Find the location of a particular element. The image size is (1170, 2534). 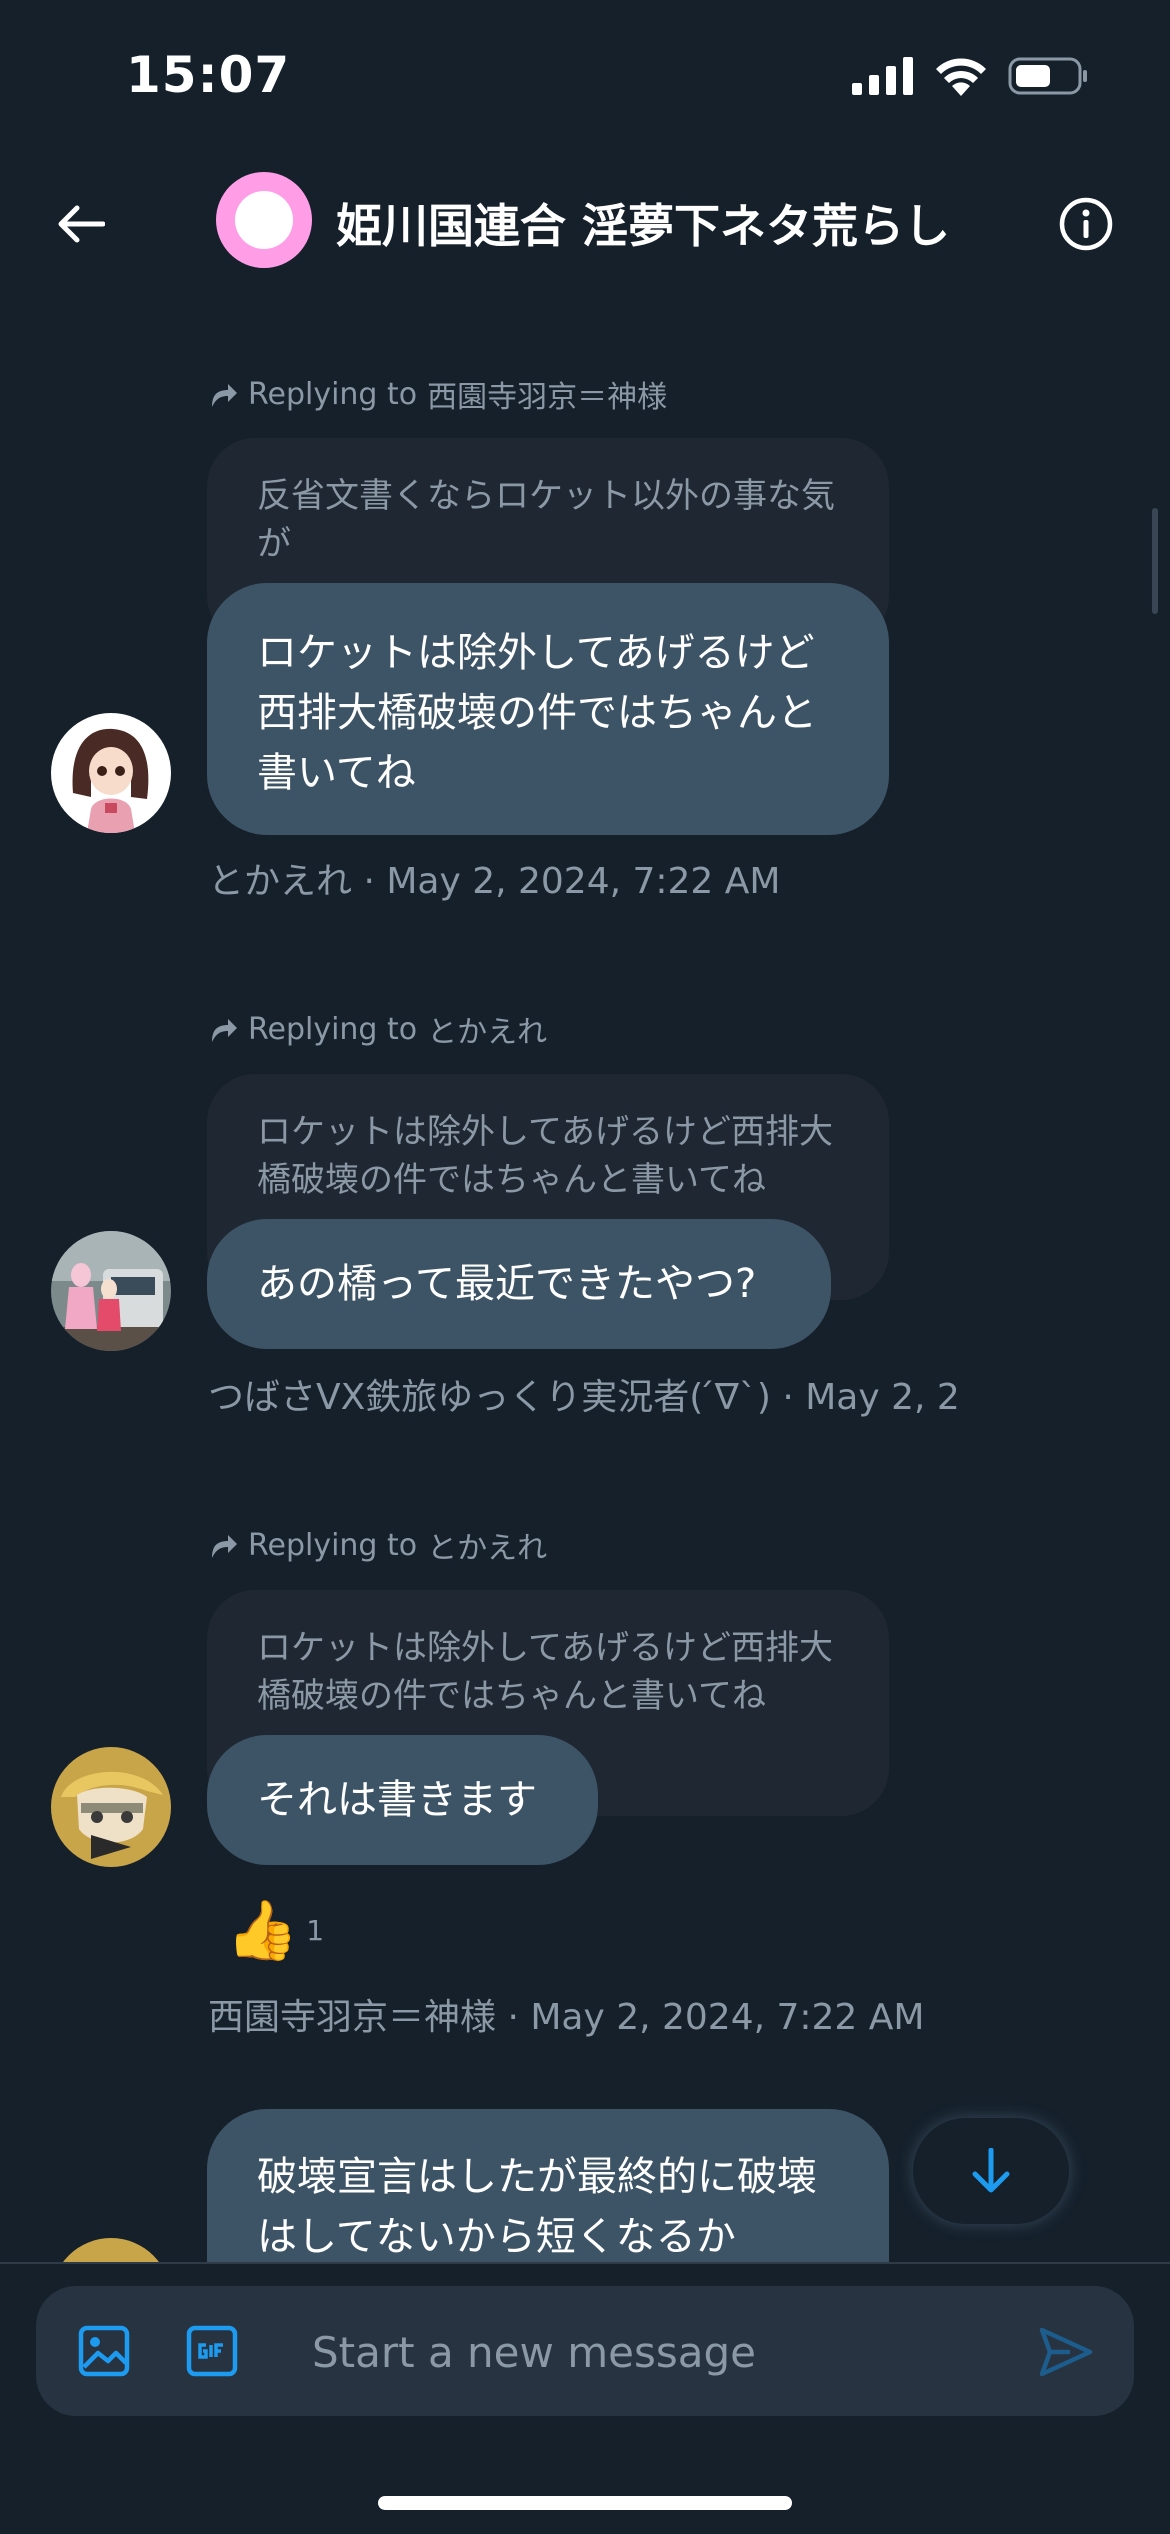

reply-context: Replying to 西園寺羽京＝神様 is located at coordinates (437, 394).